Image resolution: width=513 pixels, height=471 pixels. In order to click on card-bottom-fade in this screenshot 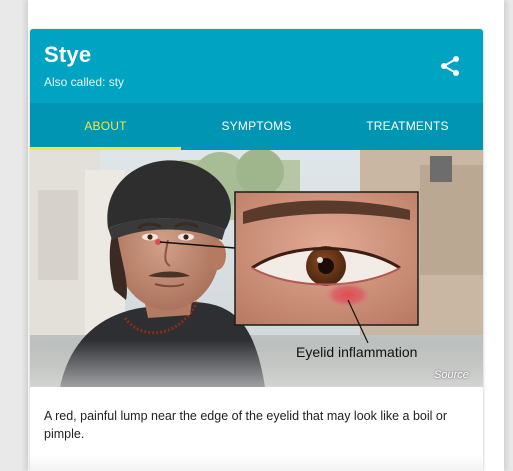, I will do `click(256, 462)`.